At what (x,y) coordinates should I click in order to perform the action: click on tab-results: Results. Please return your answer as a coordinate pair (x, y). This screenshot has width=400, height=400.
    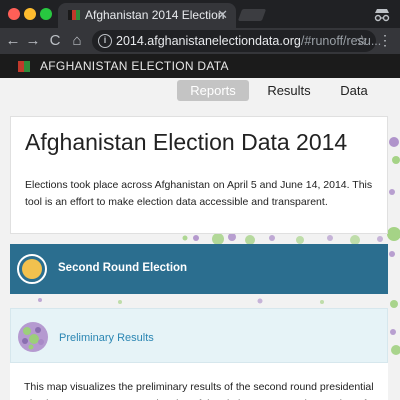
    Looking at the image, I should click on (289, 90).